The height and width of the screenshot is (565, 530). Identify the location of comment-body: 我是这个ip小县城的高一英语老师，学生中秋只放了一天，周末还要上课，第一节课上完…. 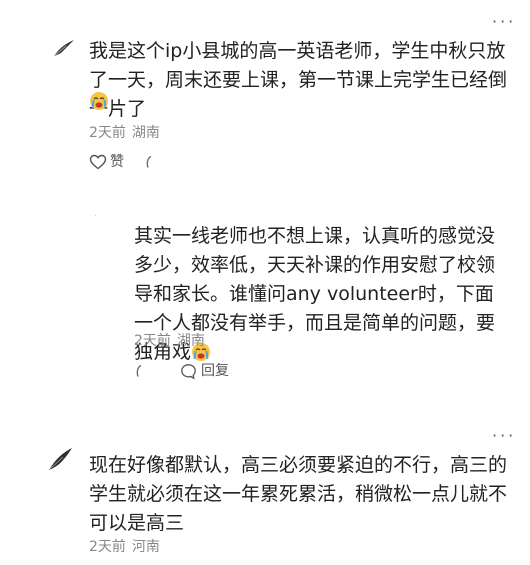
(298, 80).